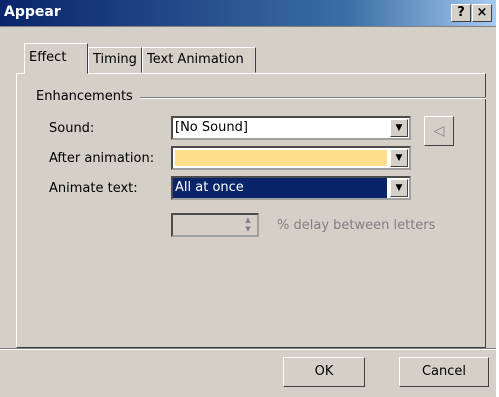 Image resolution: width=499 pixels, height=397 pixels. What do you see at coordinates (48, 57) in the screenshot?
I see `tab-effect-label: Effect` at bounding box center [48, 57].